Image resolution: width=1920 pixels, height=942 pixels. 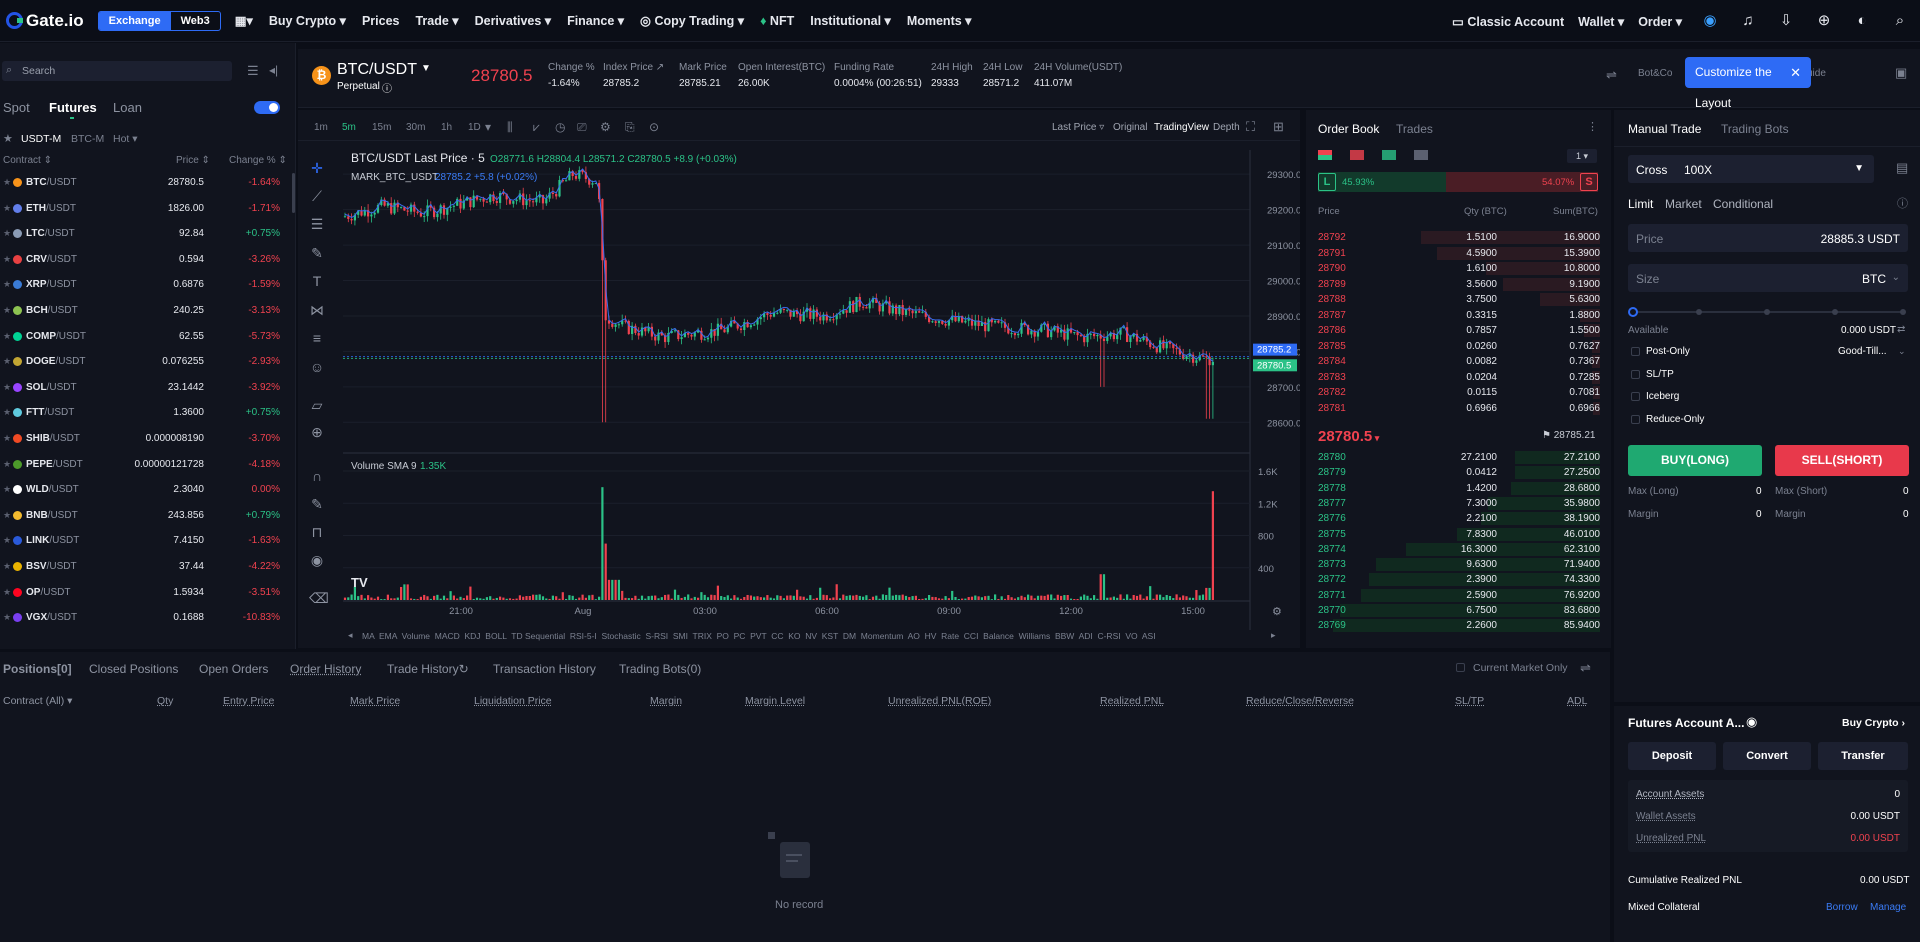 What do you see at coordinates (1635, 374) in the screenshot?
I see `sltp-checkbox` at bounding box center [1635, 374].